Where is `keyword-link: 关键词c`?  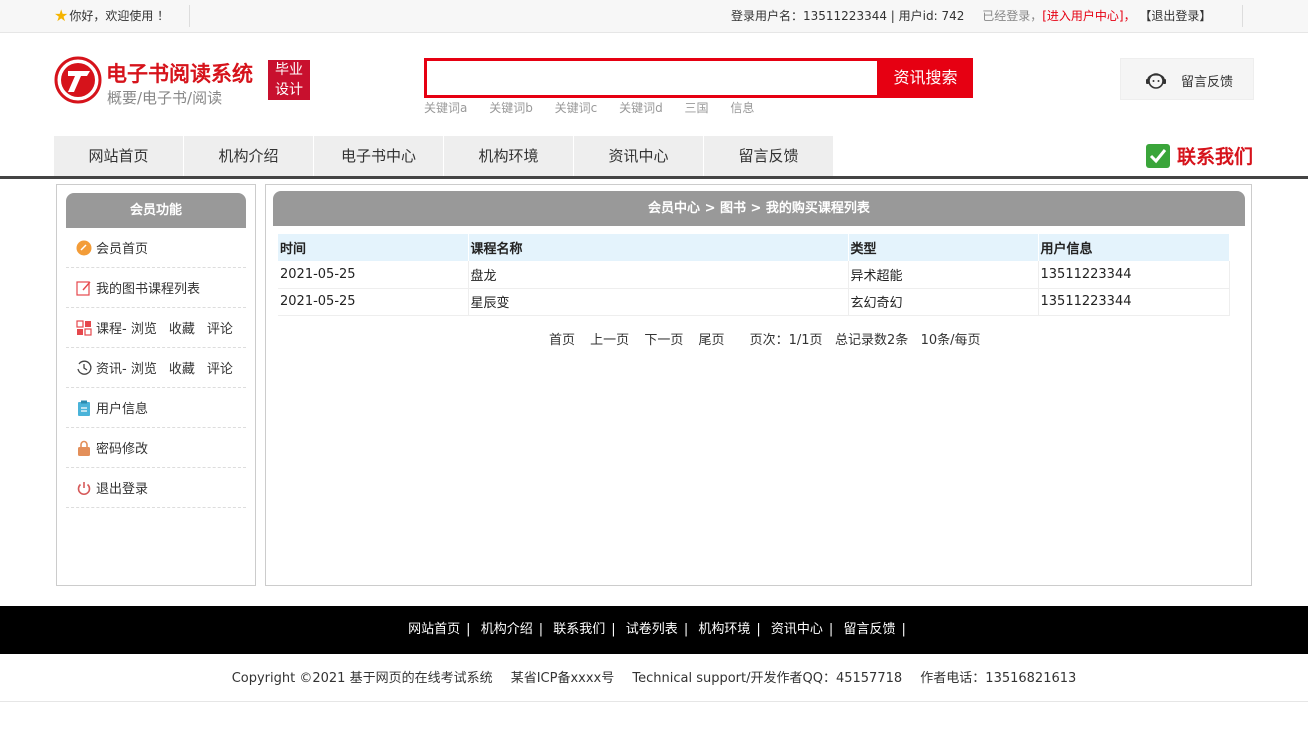
keyword-link: 关键词c is located at coordinates (576, 108).